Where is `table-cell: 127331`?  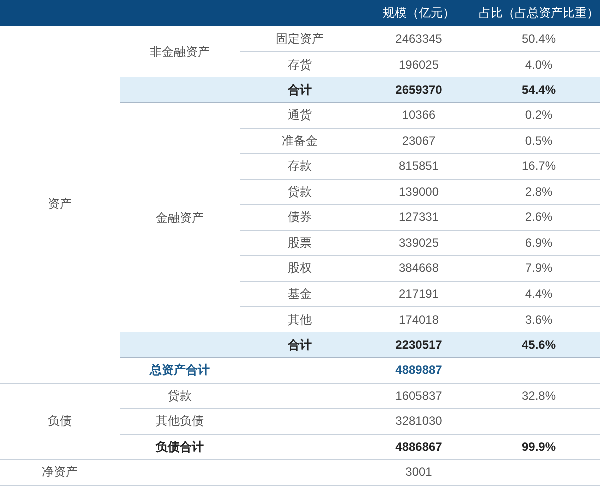
table-cell: 127331 is located at coordinates (419, 217).